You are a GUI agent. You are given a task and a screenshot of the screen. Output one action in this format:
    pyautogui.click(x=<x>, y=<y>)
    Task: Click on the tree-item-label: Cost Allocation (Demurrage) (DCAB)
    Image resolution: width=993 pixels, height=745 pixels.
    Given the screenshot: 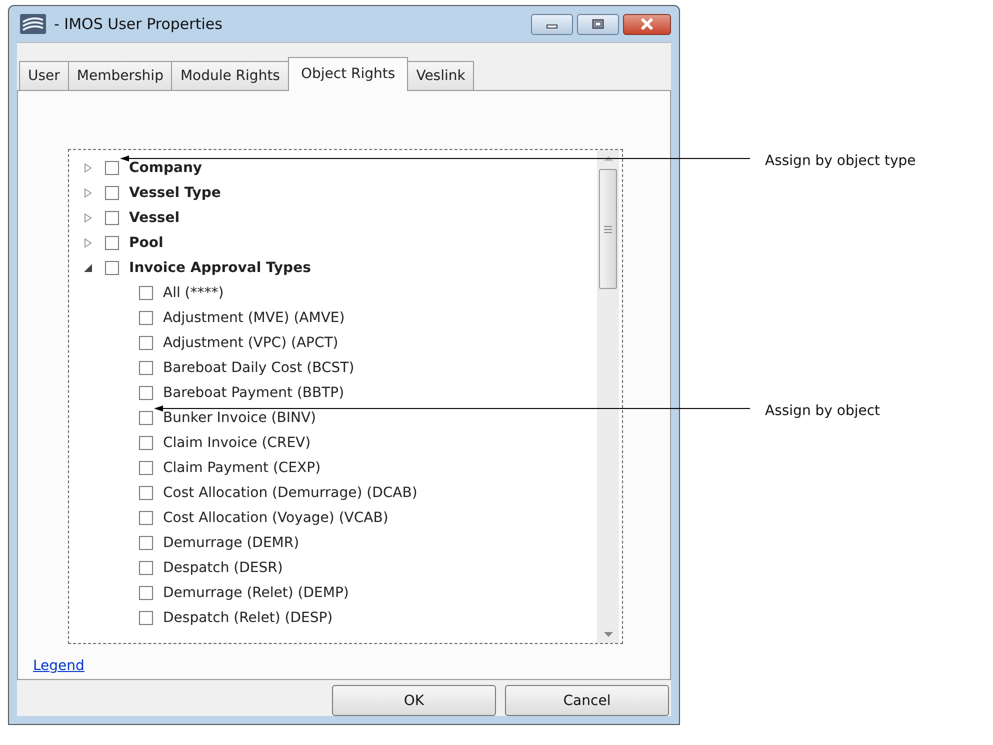 What is the action you would take?
    pyautogui.click(x=290, y=492)
    